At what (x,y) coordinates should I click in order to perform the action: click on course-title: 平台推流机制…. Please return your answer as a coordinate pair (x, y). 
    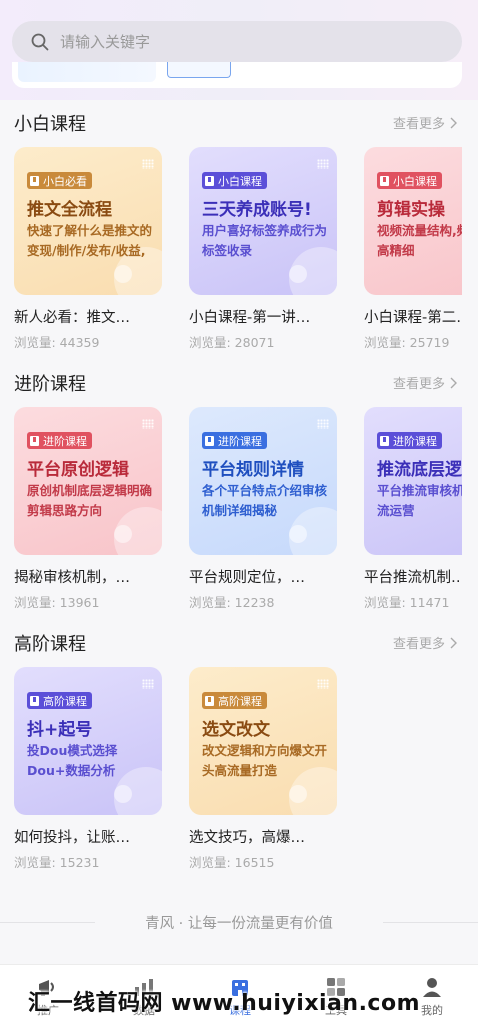
    Looking at the image, I should click on (413, 578).